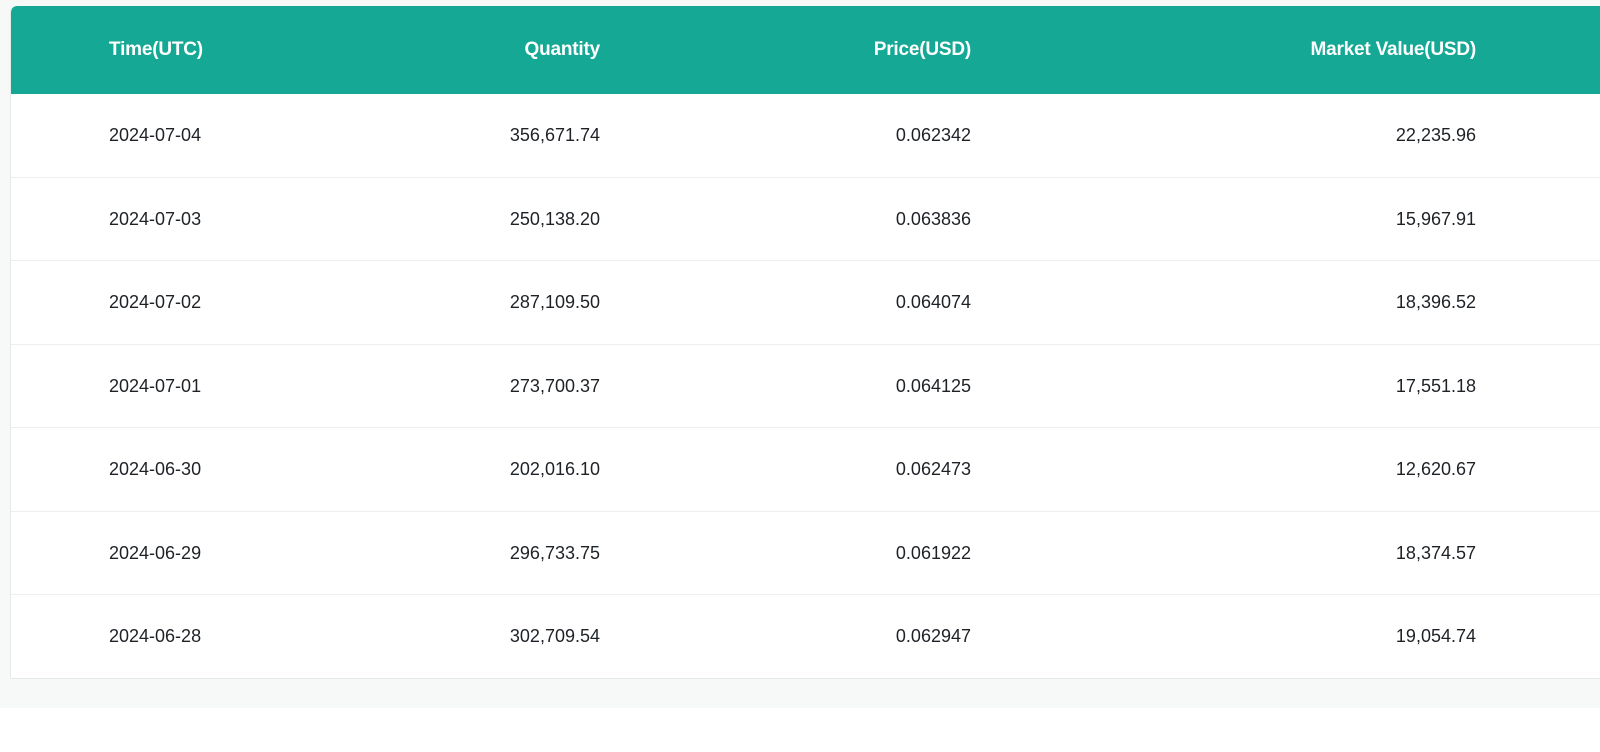  I want to click on cell-price: 0.062947, so click(933, 636).